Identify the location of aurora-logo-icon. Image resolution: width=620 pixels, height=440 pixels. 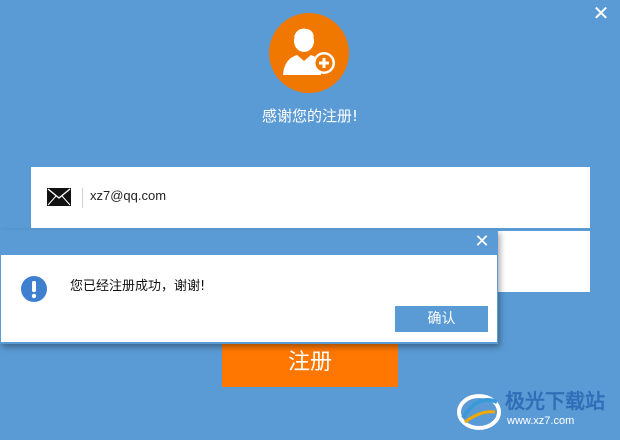
(479, 412).